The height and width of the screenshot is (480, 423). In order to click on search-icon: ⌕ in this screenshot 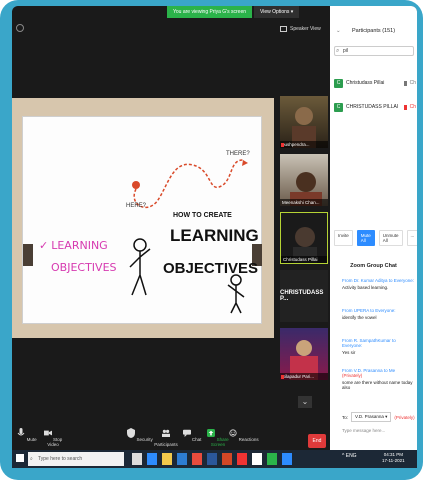, I will do `click(31, 459)`.